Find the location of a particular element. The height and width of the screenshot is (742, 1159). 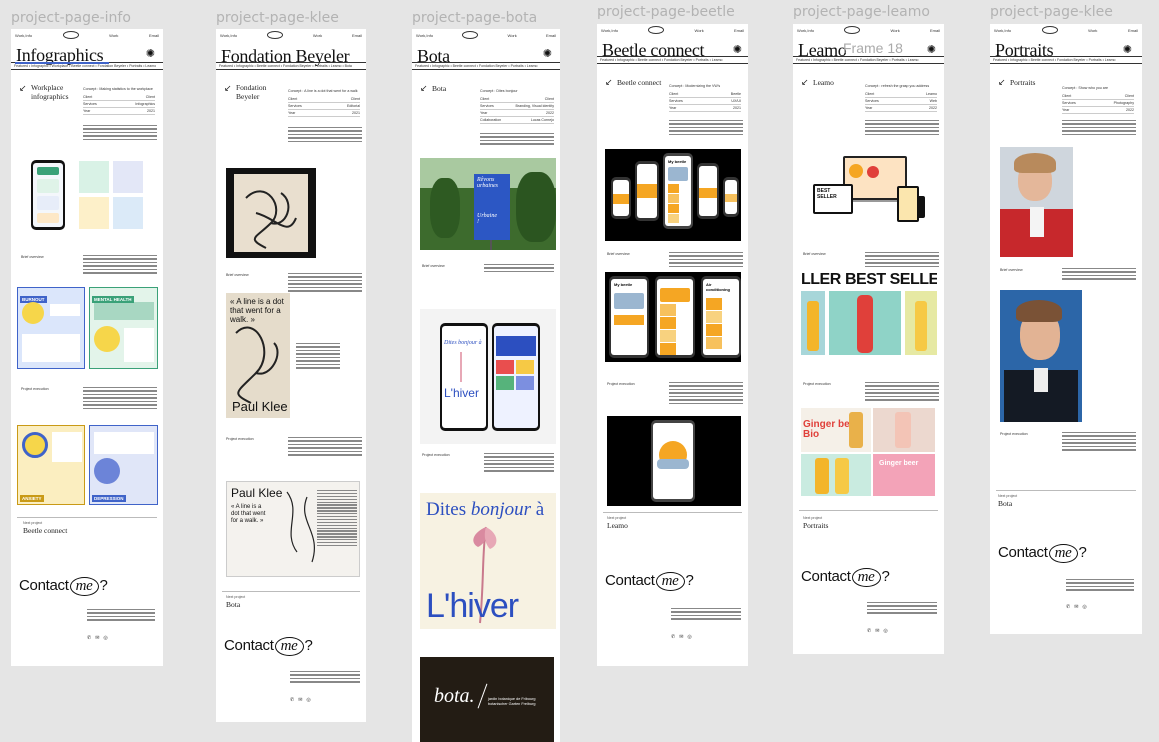

contact-icons: ✆ ✉ ◎ is located at coordinates (1076, 607).